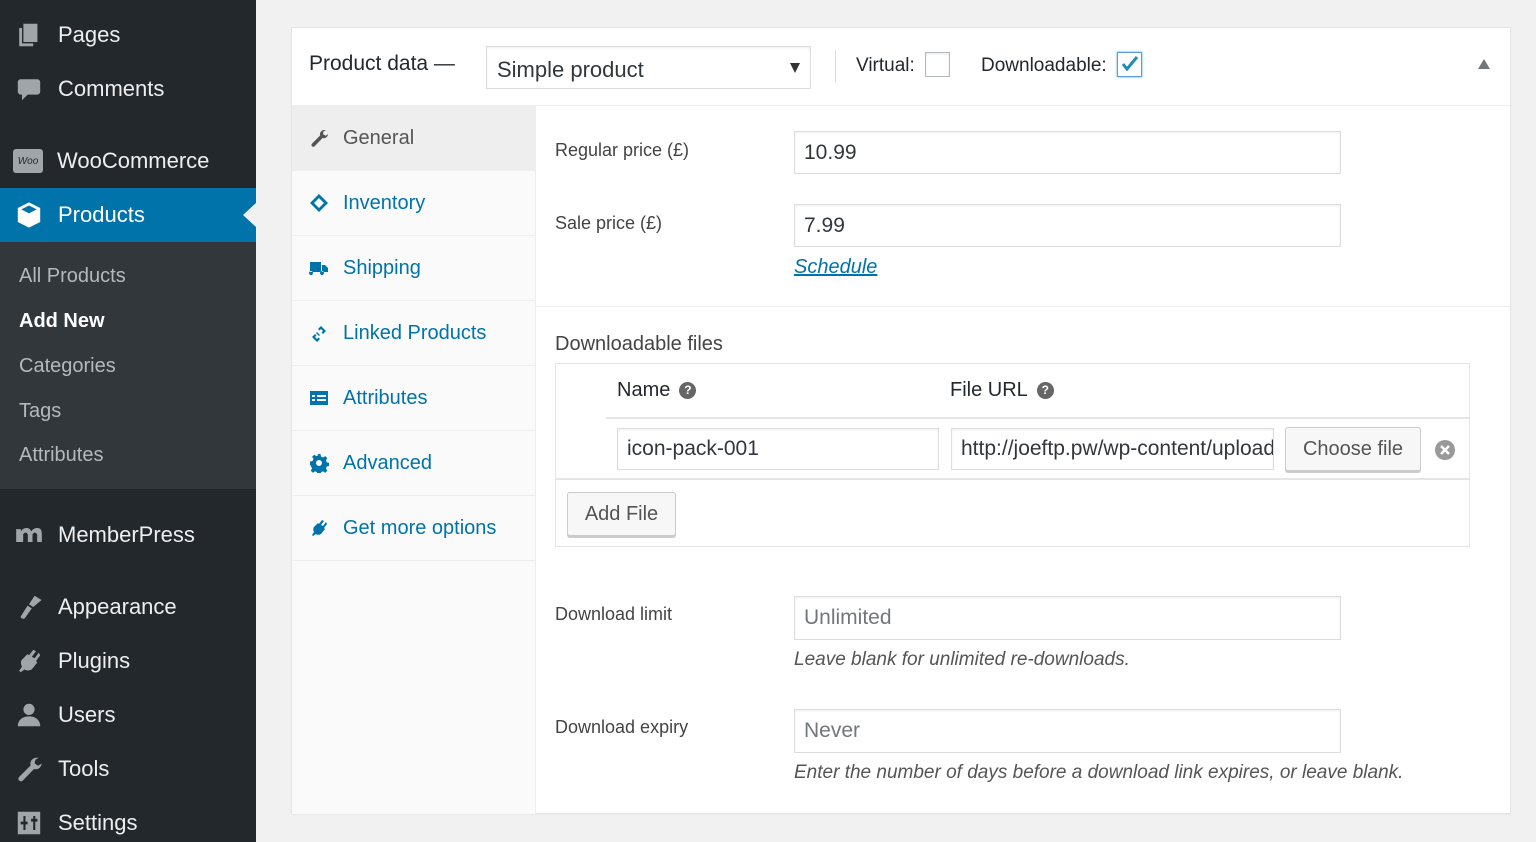 The height and width of the screenshot is (842, 1536). I want to click on column-header-name: Name ?, so click(657, 390).